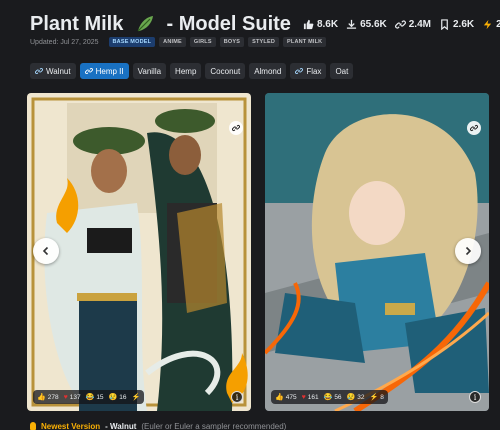 This screenshot has height=430, width=500. What do you see at coordinates (308, 24) in the screenshot?
I see `thumbs-up-icon` at bounding box center [308, 24].